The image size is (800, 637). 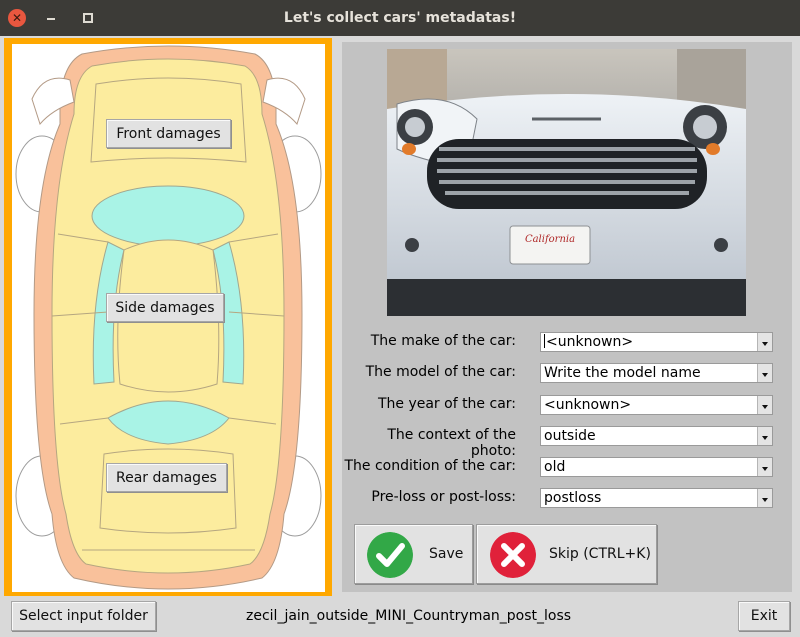 I want to click on year-combobox: <unknown>, so click(x=656, y=405).